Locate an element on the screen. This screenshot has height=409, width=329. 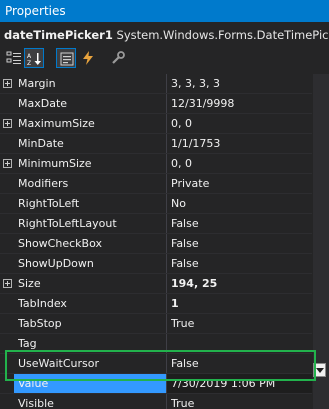
property-row-visible: Visible True is located at coordinates (156, 401).